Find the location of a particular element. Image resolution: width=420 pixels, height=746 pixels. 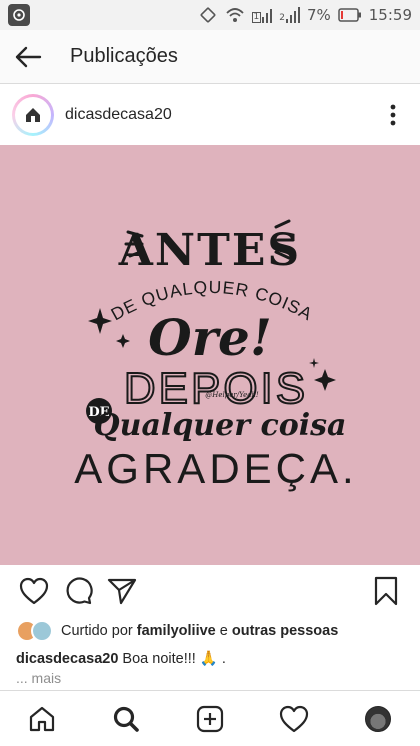

comment-button is located at coordinates (78, 591).